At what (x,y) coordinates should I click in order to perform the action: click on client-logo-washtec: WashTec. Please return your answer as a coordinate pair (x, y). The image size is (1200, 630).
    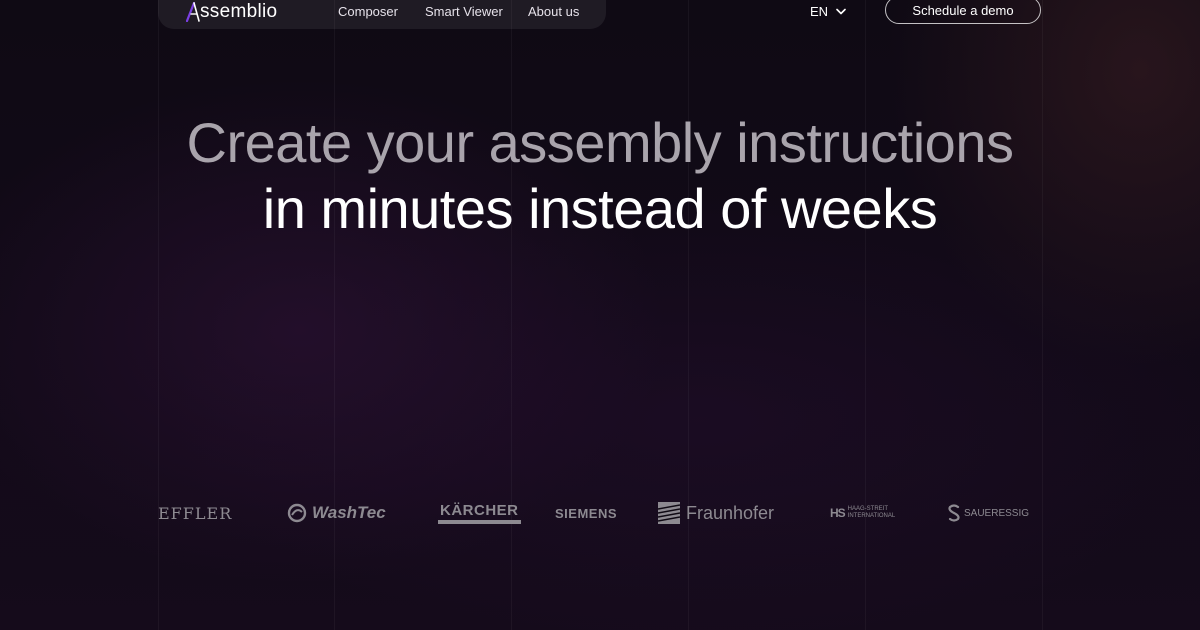
    Looking at the image, I should click on (336, 513).